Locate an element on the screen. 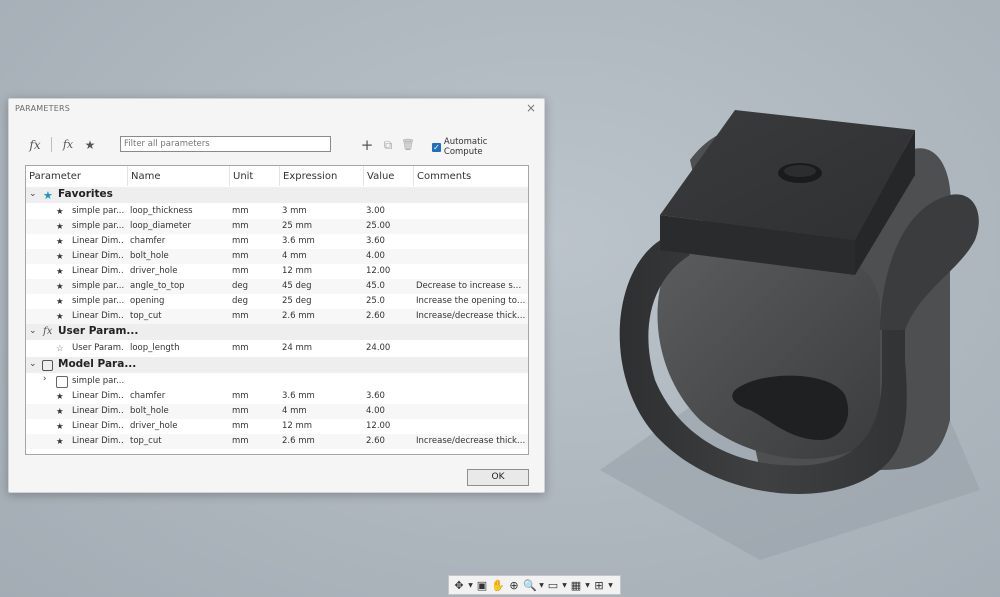 This screenshot has height=597, width=1000. cell-expression: 45 deg is located at coordinates (321, 286).